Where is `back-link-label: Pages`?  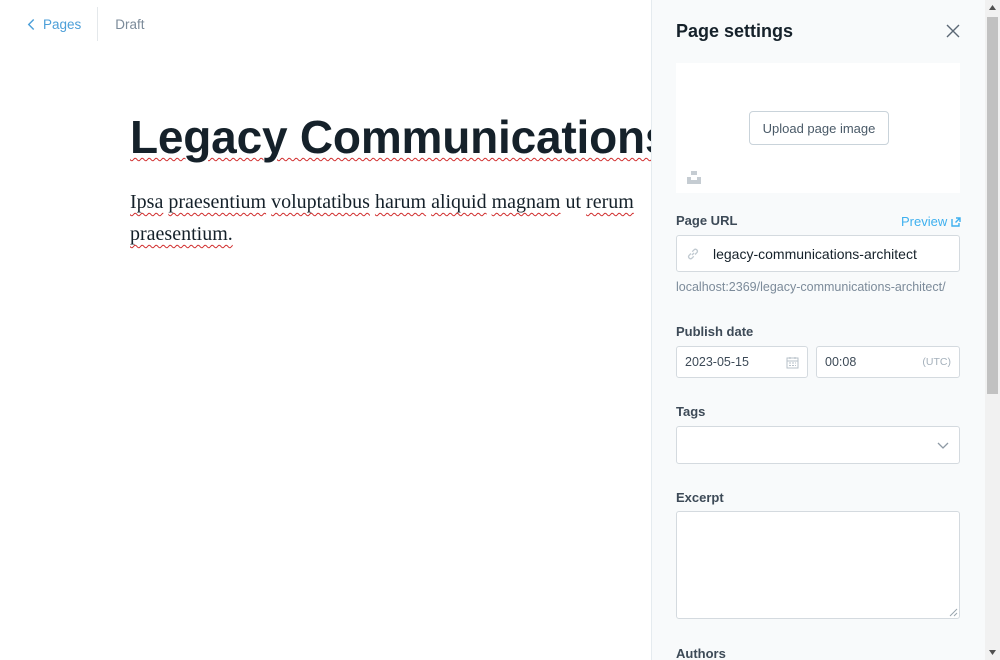
back-link-label: Pages is located at coordinates (62, 24).